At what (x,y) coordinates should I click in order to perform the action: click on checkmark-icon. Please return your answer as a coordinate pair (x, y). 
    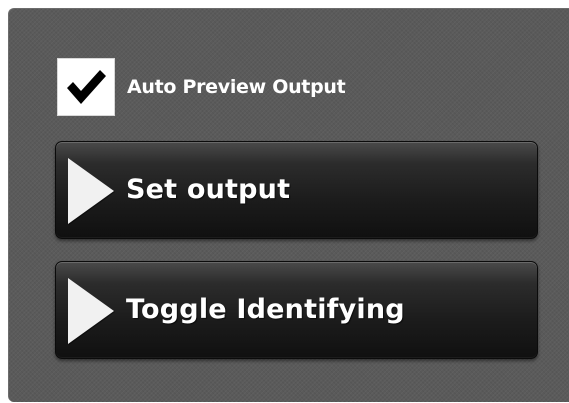
    Looking at the image, I should click on (86, 87).